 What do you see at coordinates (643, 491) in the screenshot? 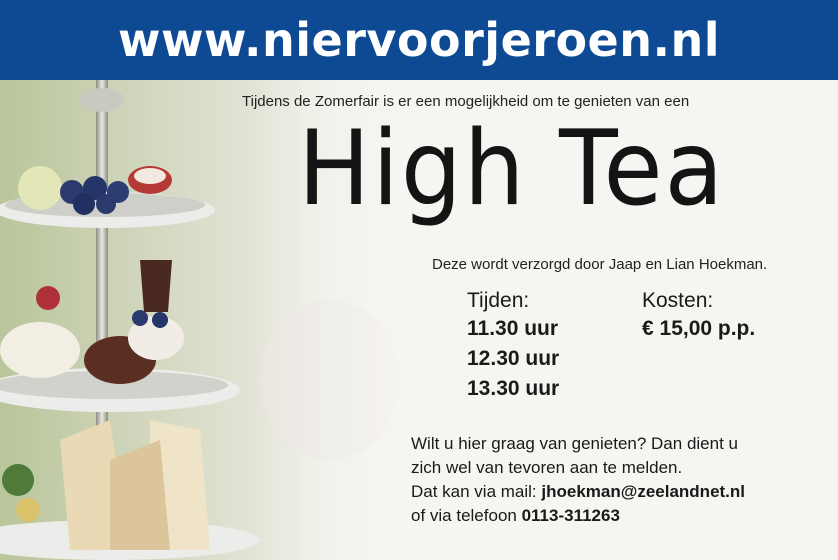
I see `email-link: jhoekman@zeelandnet.nl` at bounding box center [643, 491].